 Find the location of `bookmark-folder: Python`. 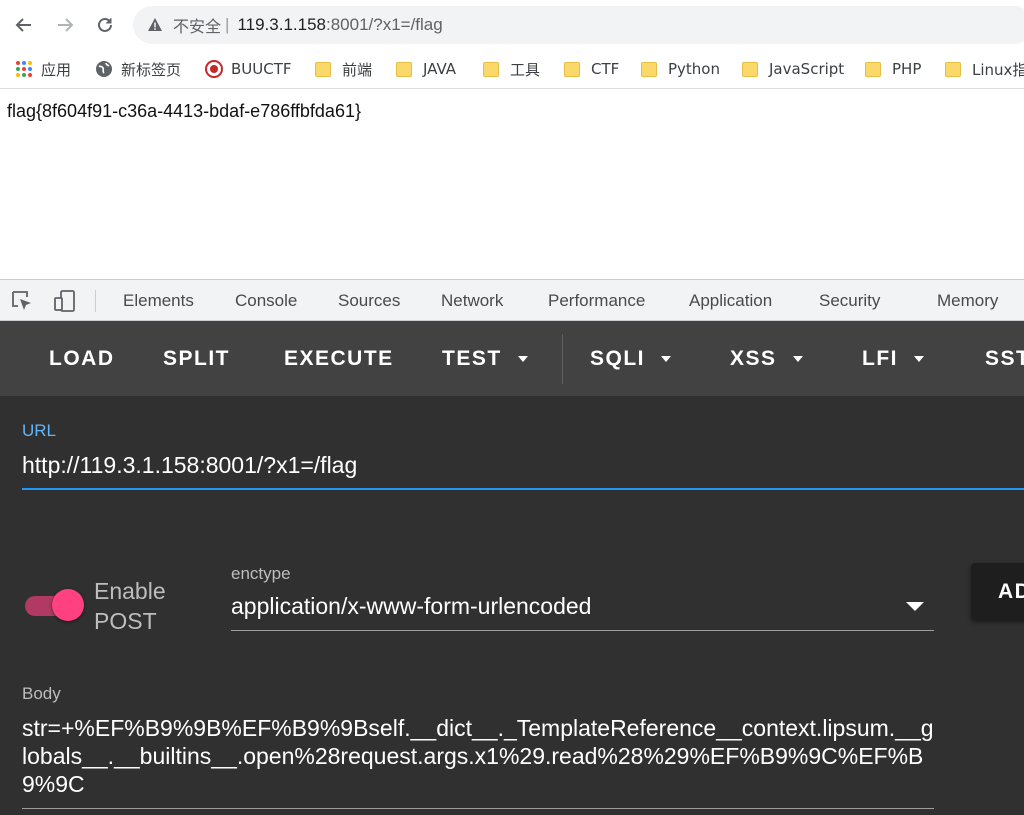

bookmark-folder: Python is located at coordinates (680, 69).